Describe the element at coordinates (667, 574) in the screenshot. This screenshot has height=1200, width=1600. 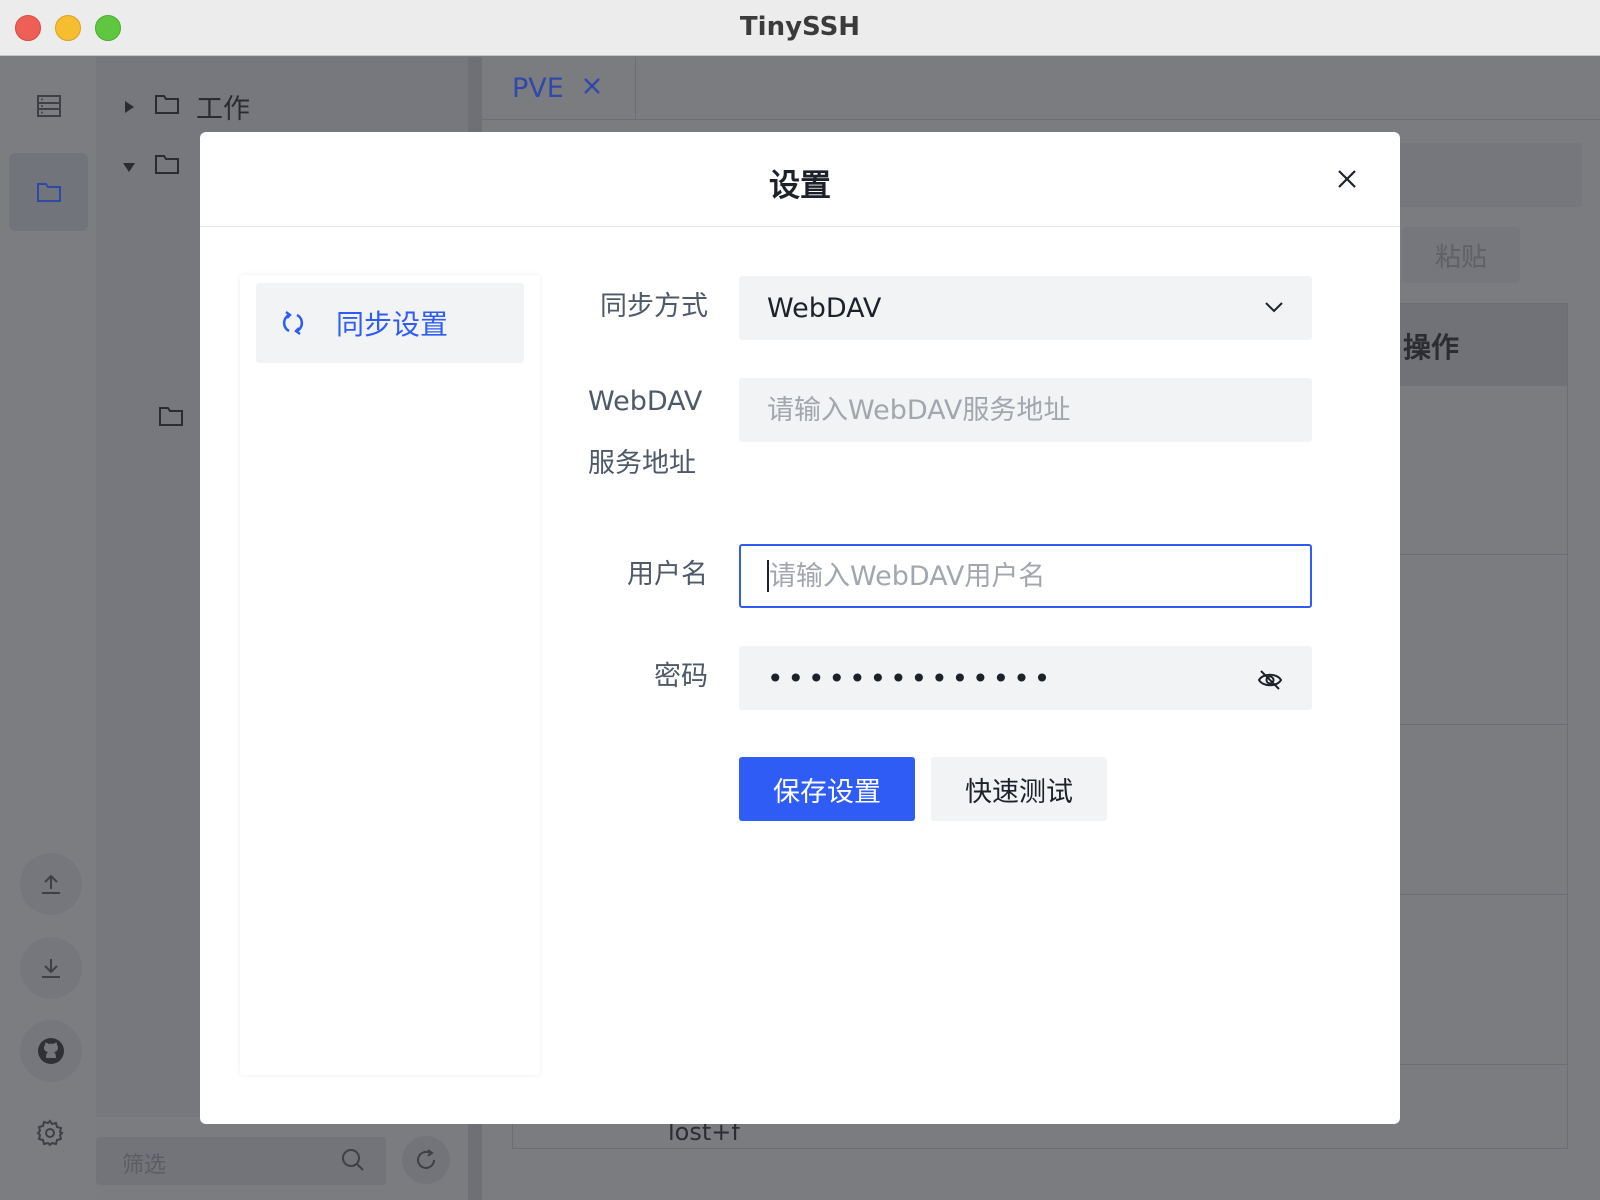
I see `username-label: 用户名` at that location.